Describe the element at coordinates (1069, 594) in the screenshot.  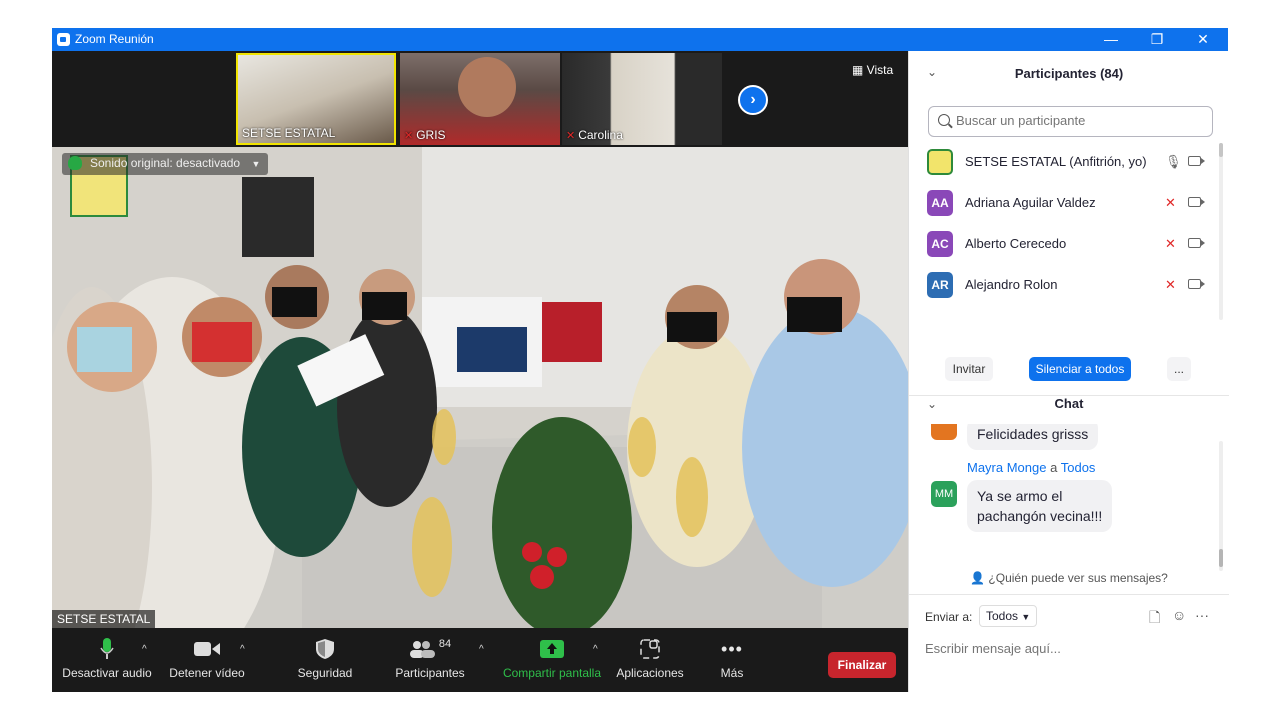
I see `panel-divider` at that location.